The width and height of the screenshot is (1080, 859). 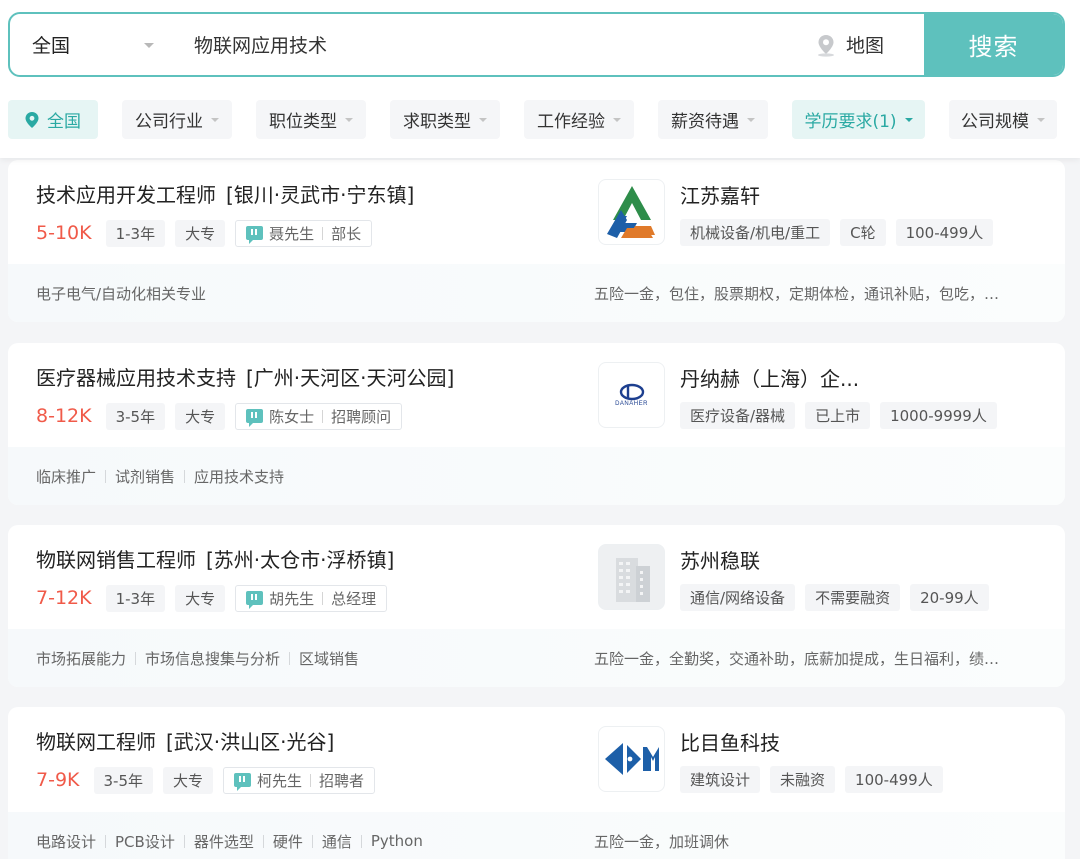 I want to click on company-logo: DANAHER, so click(x=631, y=395).